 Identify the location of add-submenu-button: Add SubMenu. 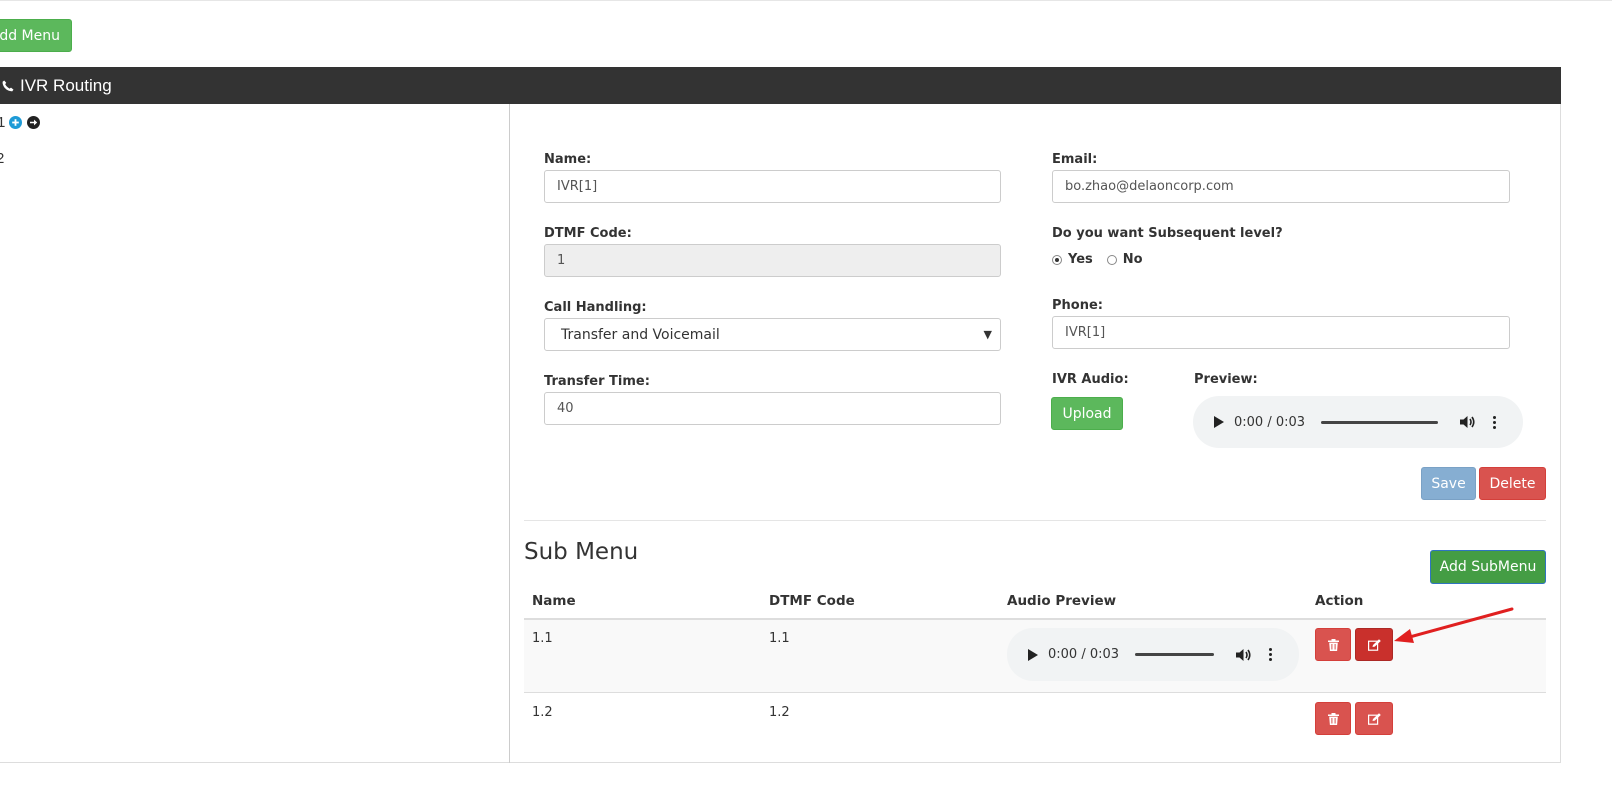
(1488, 567).